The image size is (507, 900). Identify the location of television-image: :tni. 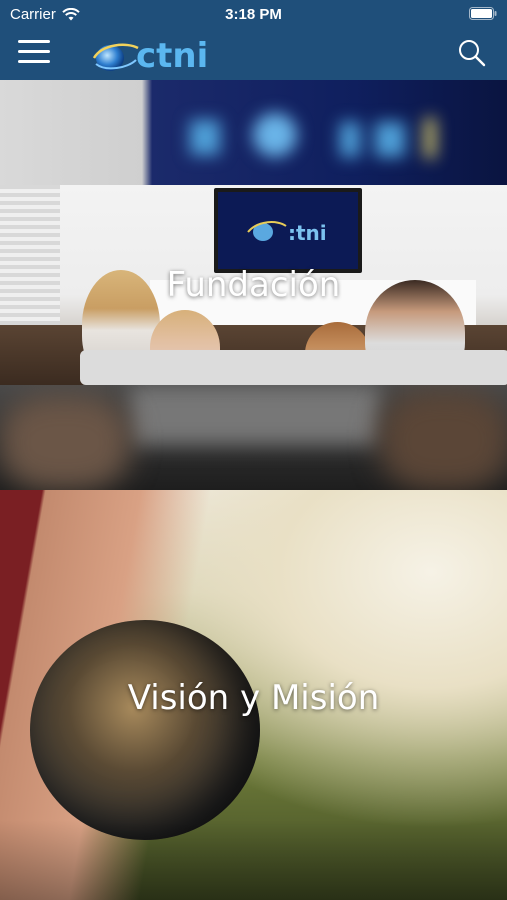
(288, 230).